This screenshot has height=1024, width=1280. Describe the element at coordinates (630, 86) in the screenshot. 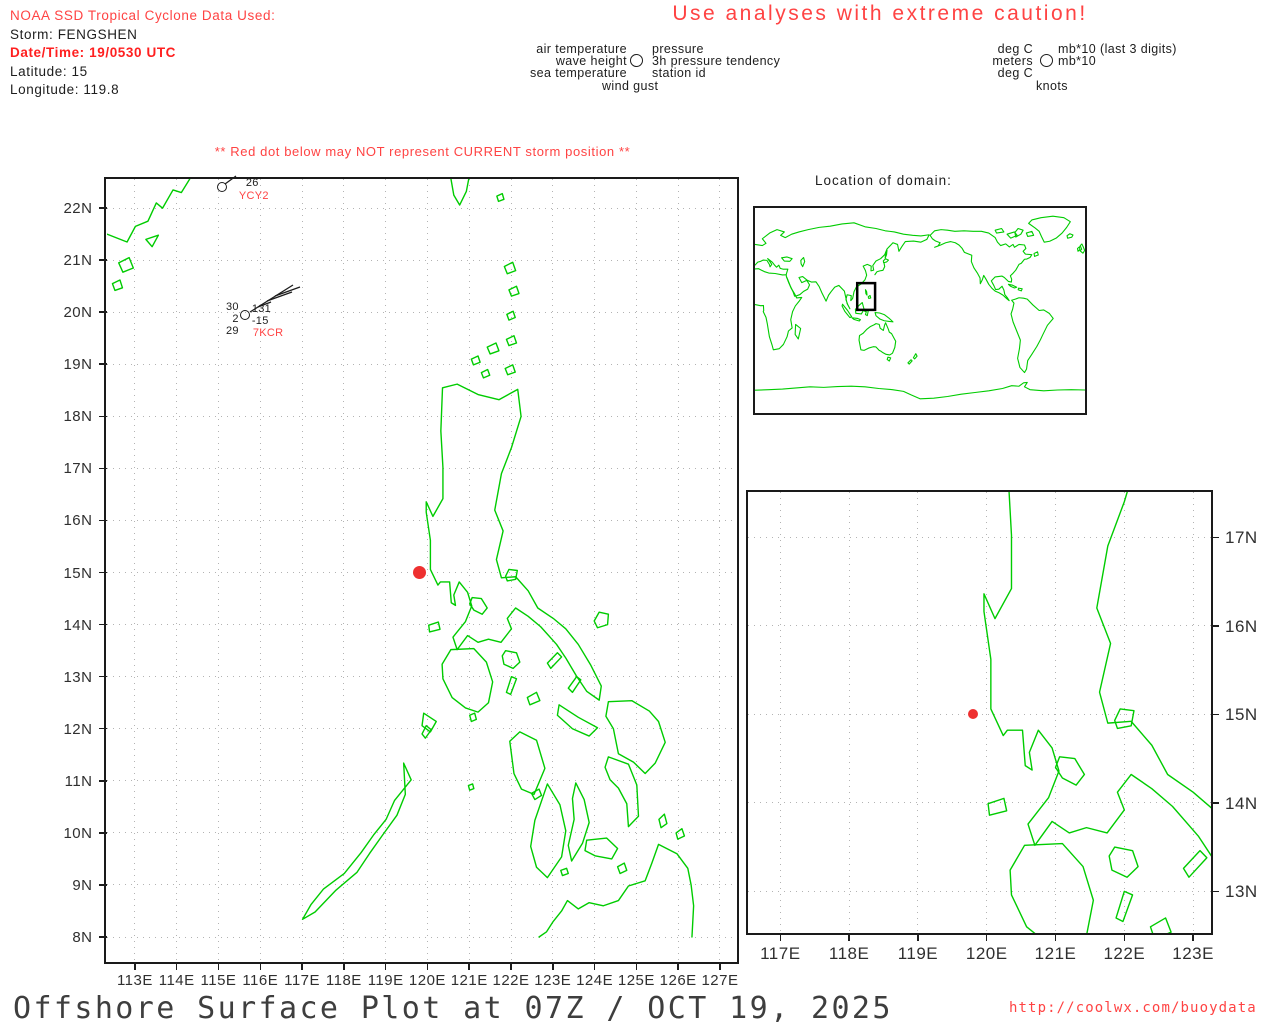

I see `legend-wind-gust: wind gust` at that location.